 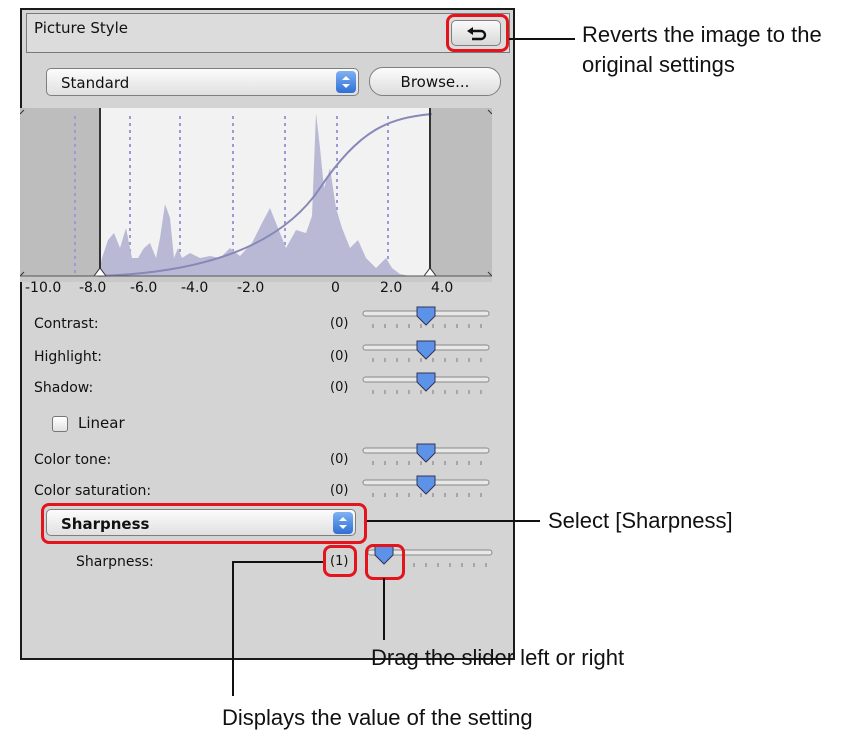 I want to click on value-highlight, so click(x=340, y=561).